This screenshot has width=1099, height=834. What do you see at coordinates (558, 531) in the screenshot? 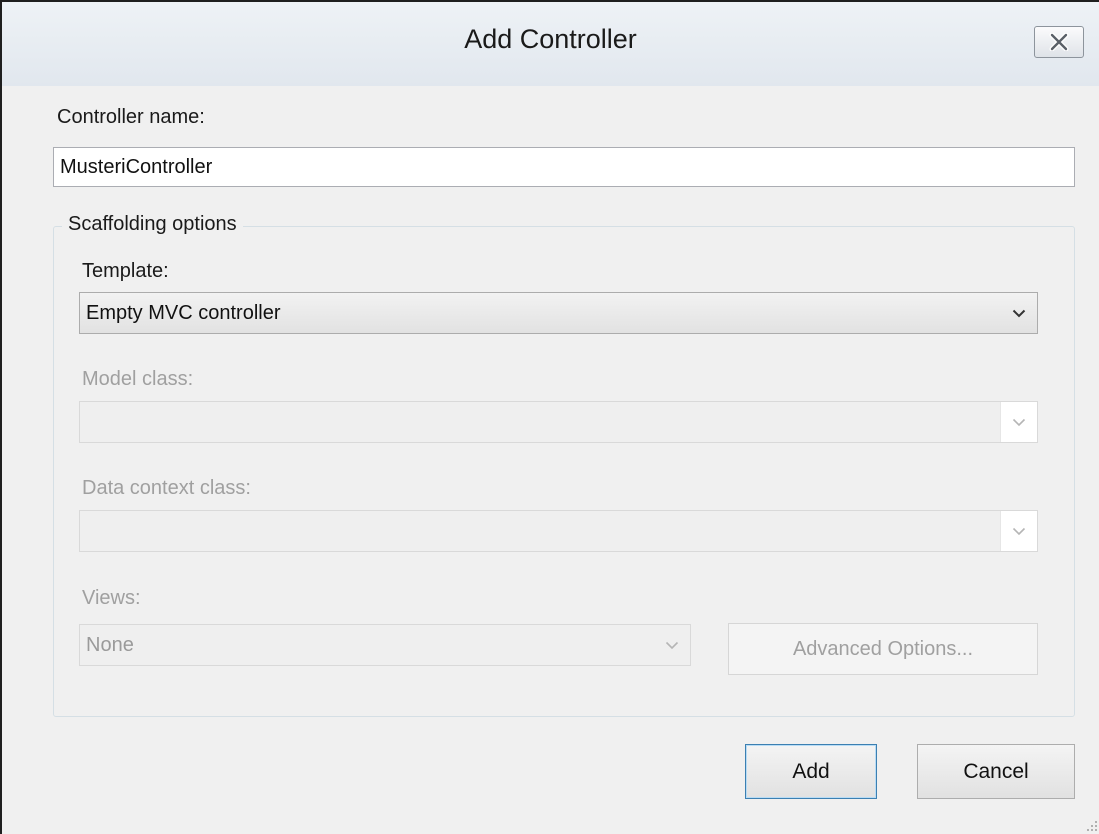
I see `data-context-class-dropdown` at bounding box center [558, 531].